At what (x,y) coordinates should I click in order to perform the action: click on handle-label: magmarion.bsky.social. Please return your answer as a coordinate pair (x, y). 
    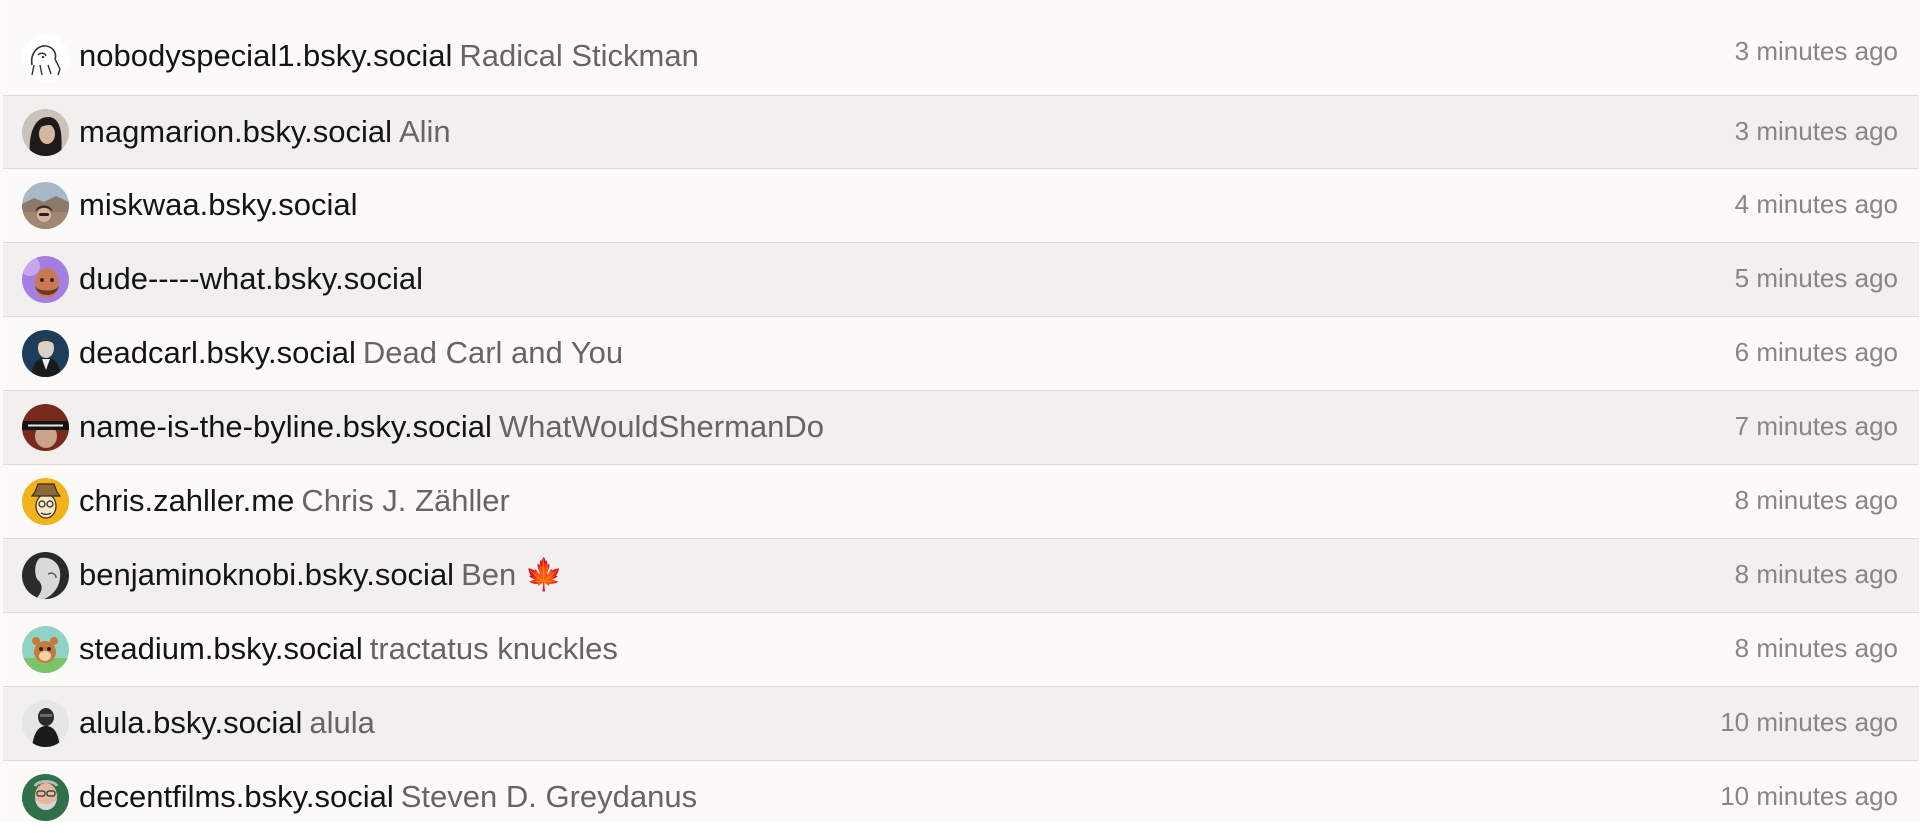
    Looking at the image, I should click on (235, 131).